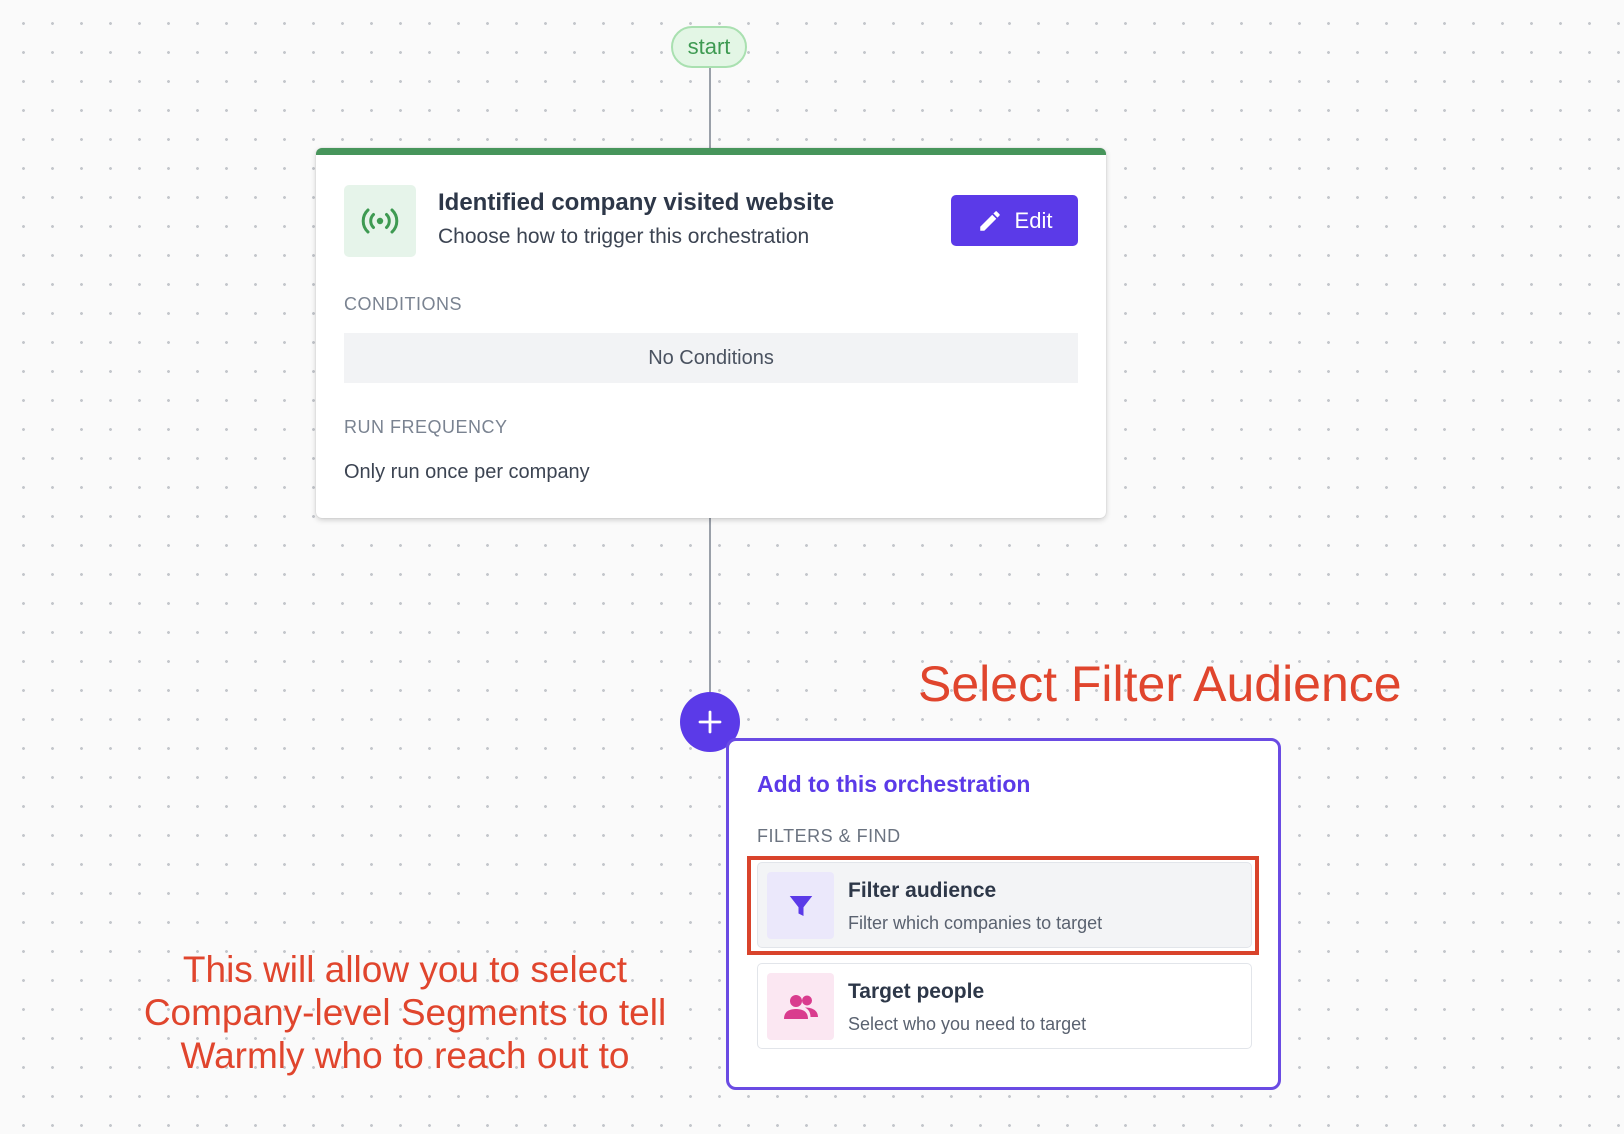 The height and width of the screenshot is (1134, 1624). I want to click on people-icon, so click(800, 1006).